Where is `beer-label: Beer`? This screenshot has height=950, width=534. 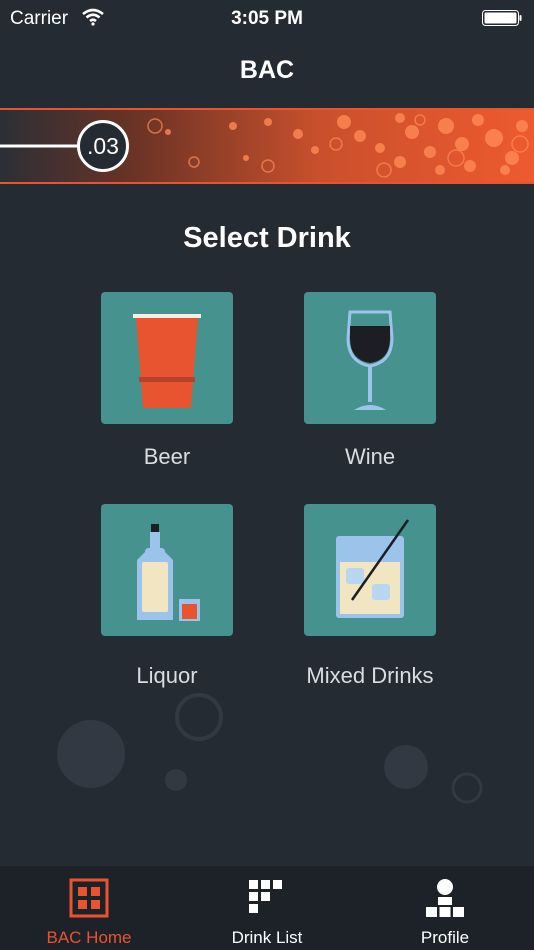
beer-label: Beer is located at coordinates (167, 456).